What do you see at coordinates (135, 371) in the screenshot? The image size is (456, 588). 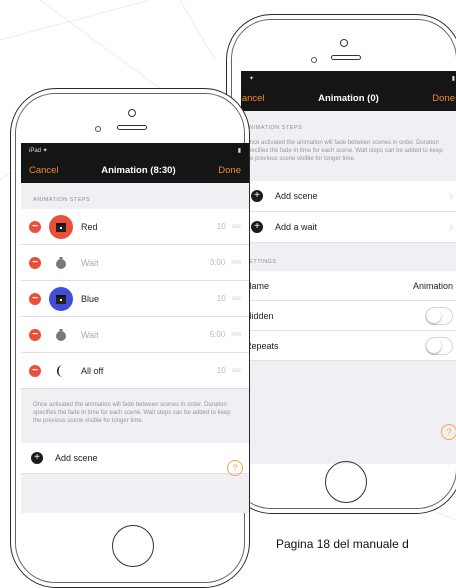 I see `step-row-all-off: − All off 10 sec` at bounding box center [135, 371].